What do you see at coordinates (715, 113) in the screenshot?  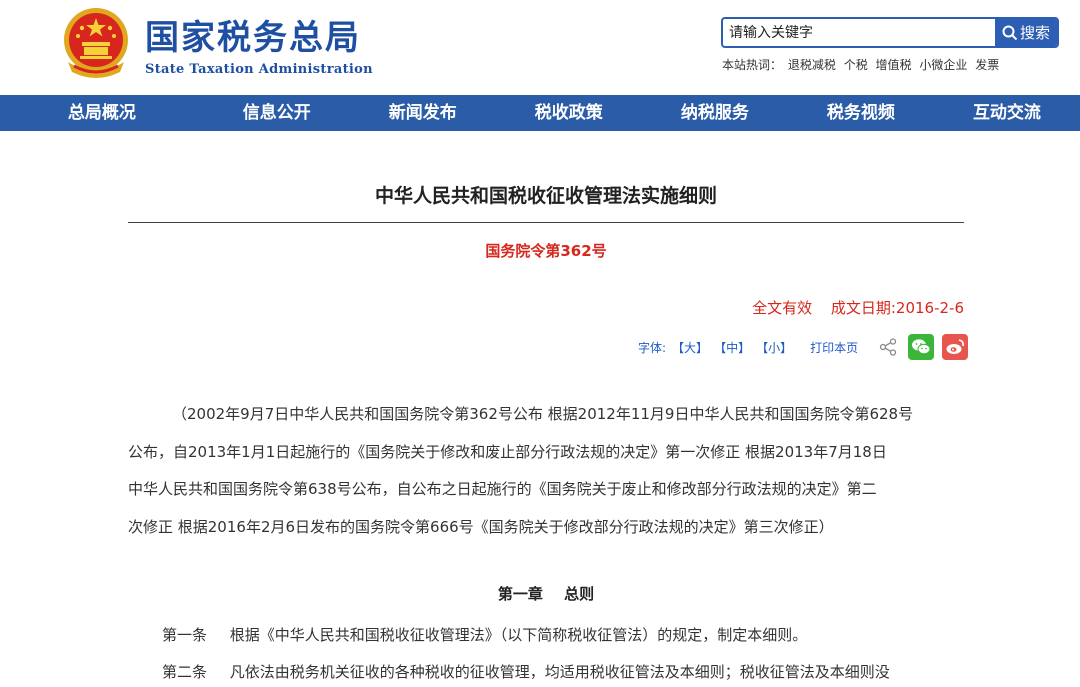 I see `nav-item-service: 纳税服务` at bounding box center [715, 113].